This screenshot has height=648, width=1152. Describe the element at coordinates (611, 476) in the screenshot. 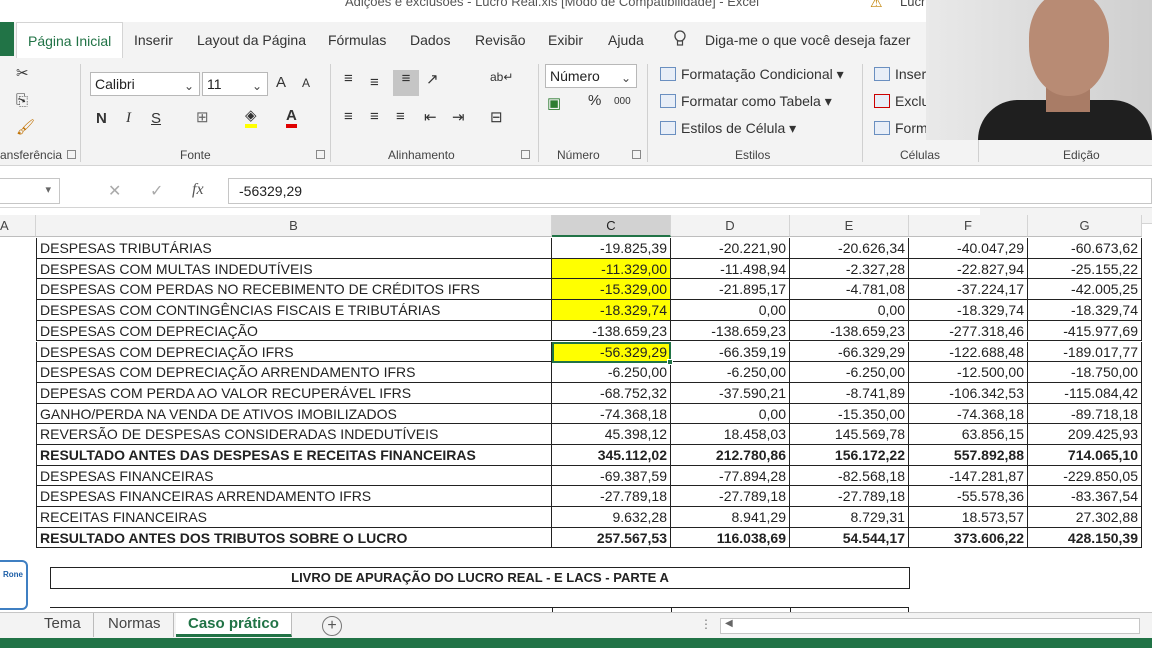

I see `value-cell: -69.387,59` at that location.